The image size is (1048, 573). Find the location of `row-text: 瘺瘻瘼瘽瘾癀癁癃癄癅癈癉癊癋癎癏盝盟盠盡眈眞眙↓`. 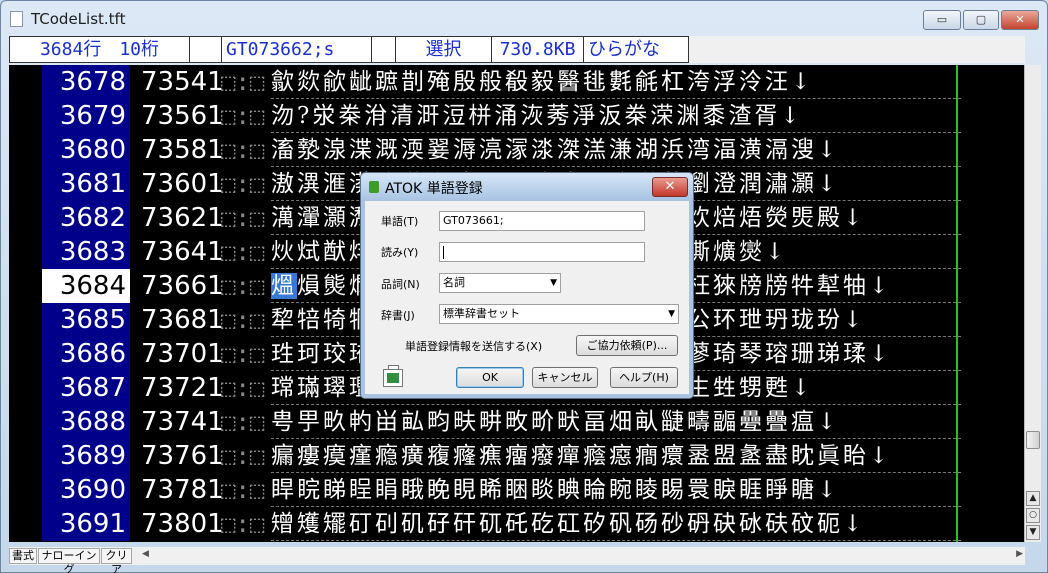

row-text: 瘺瘻瘼瘽瘾癀癁癃癄癅癈癉癊癋癎癏盝盟盠盡眈眞眙↓ is located at coordinates (616, 456).